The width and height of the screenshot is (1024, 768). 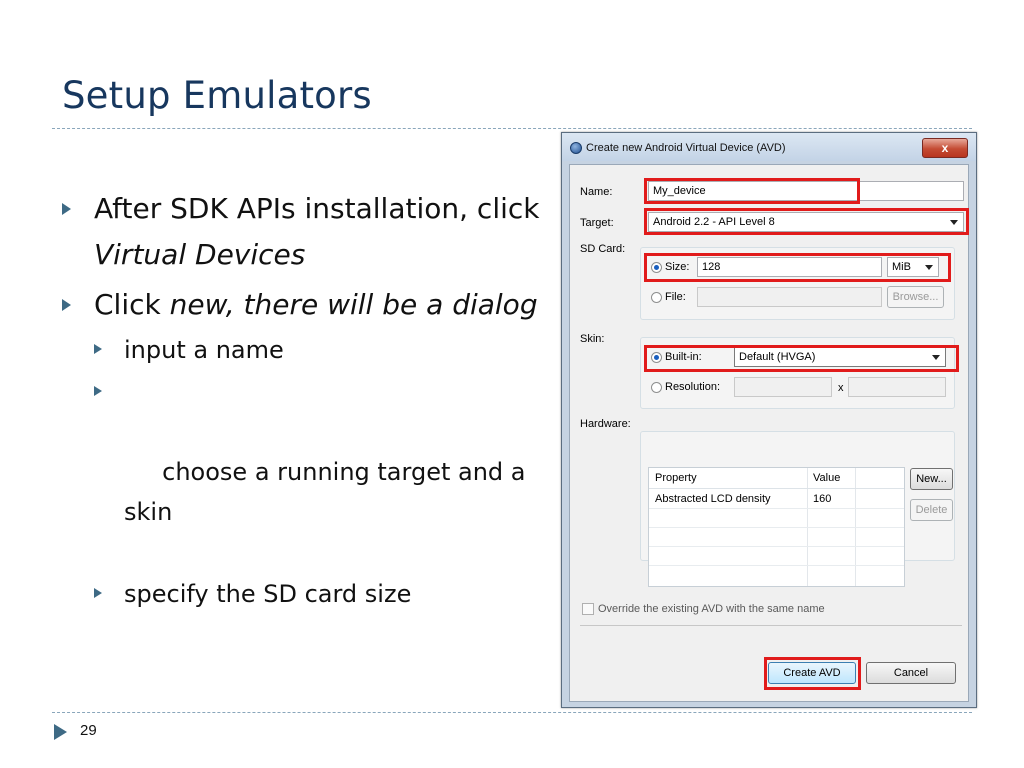 I want to click on override-checkbox, so click(x=588, y=609).